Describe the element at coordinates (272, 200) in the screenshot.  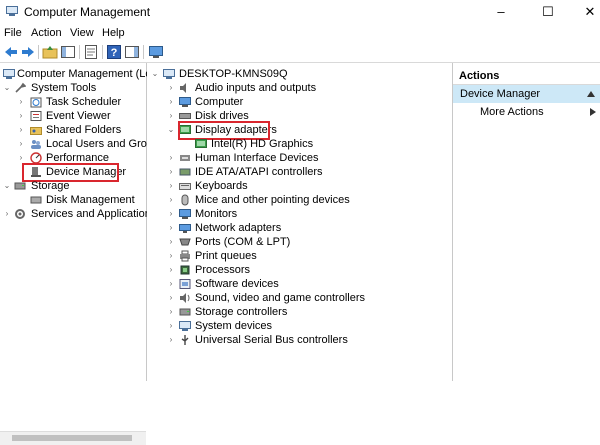
I see `device-category-label: Mice and other pointing devices` at that location.